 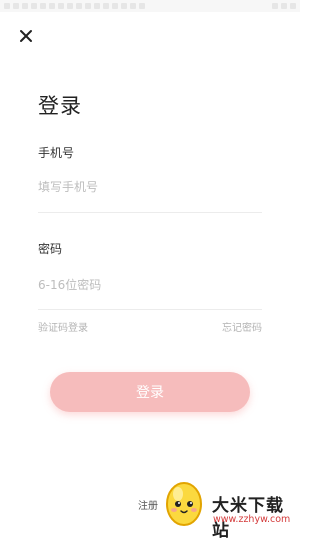 I want to click on phone-divider, so click(x=150, y=212).